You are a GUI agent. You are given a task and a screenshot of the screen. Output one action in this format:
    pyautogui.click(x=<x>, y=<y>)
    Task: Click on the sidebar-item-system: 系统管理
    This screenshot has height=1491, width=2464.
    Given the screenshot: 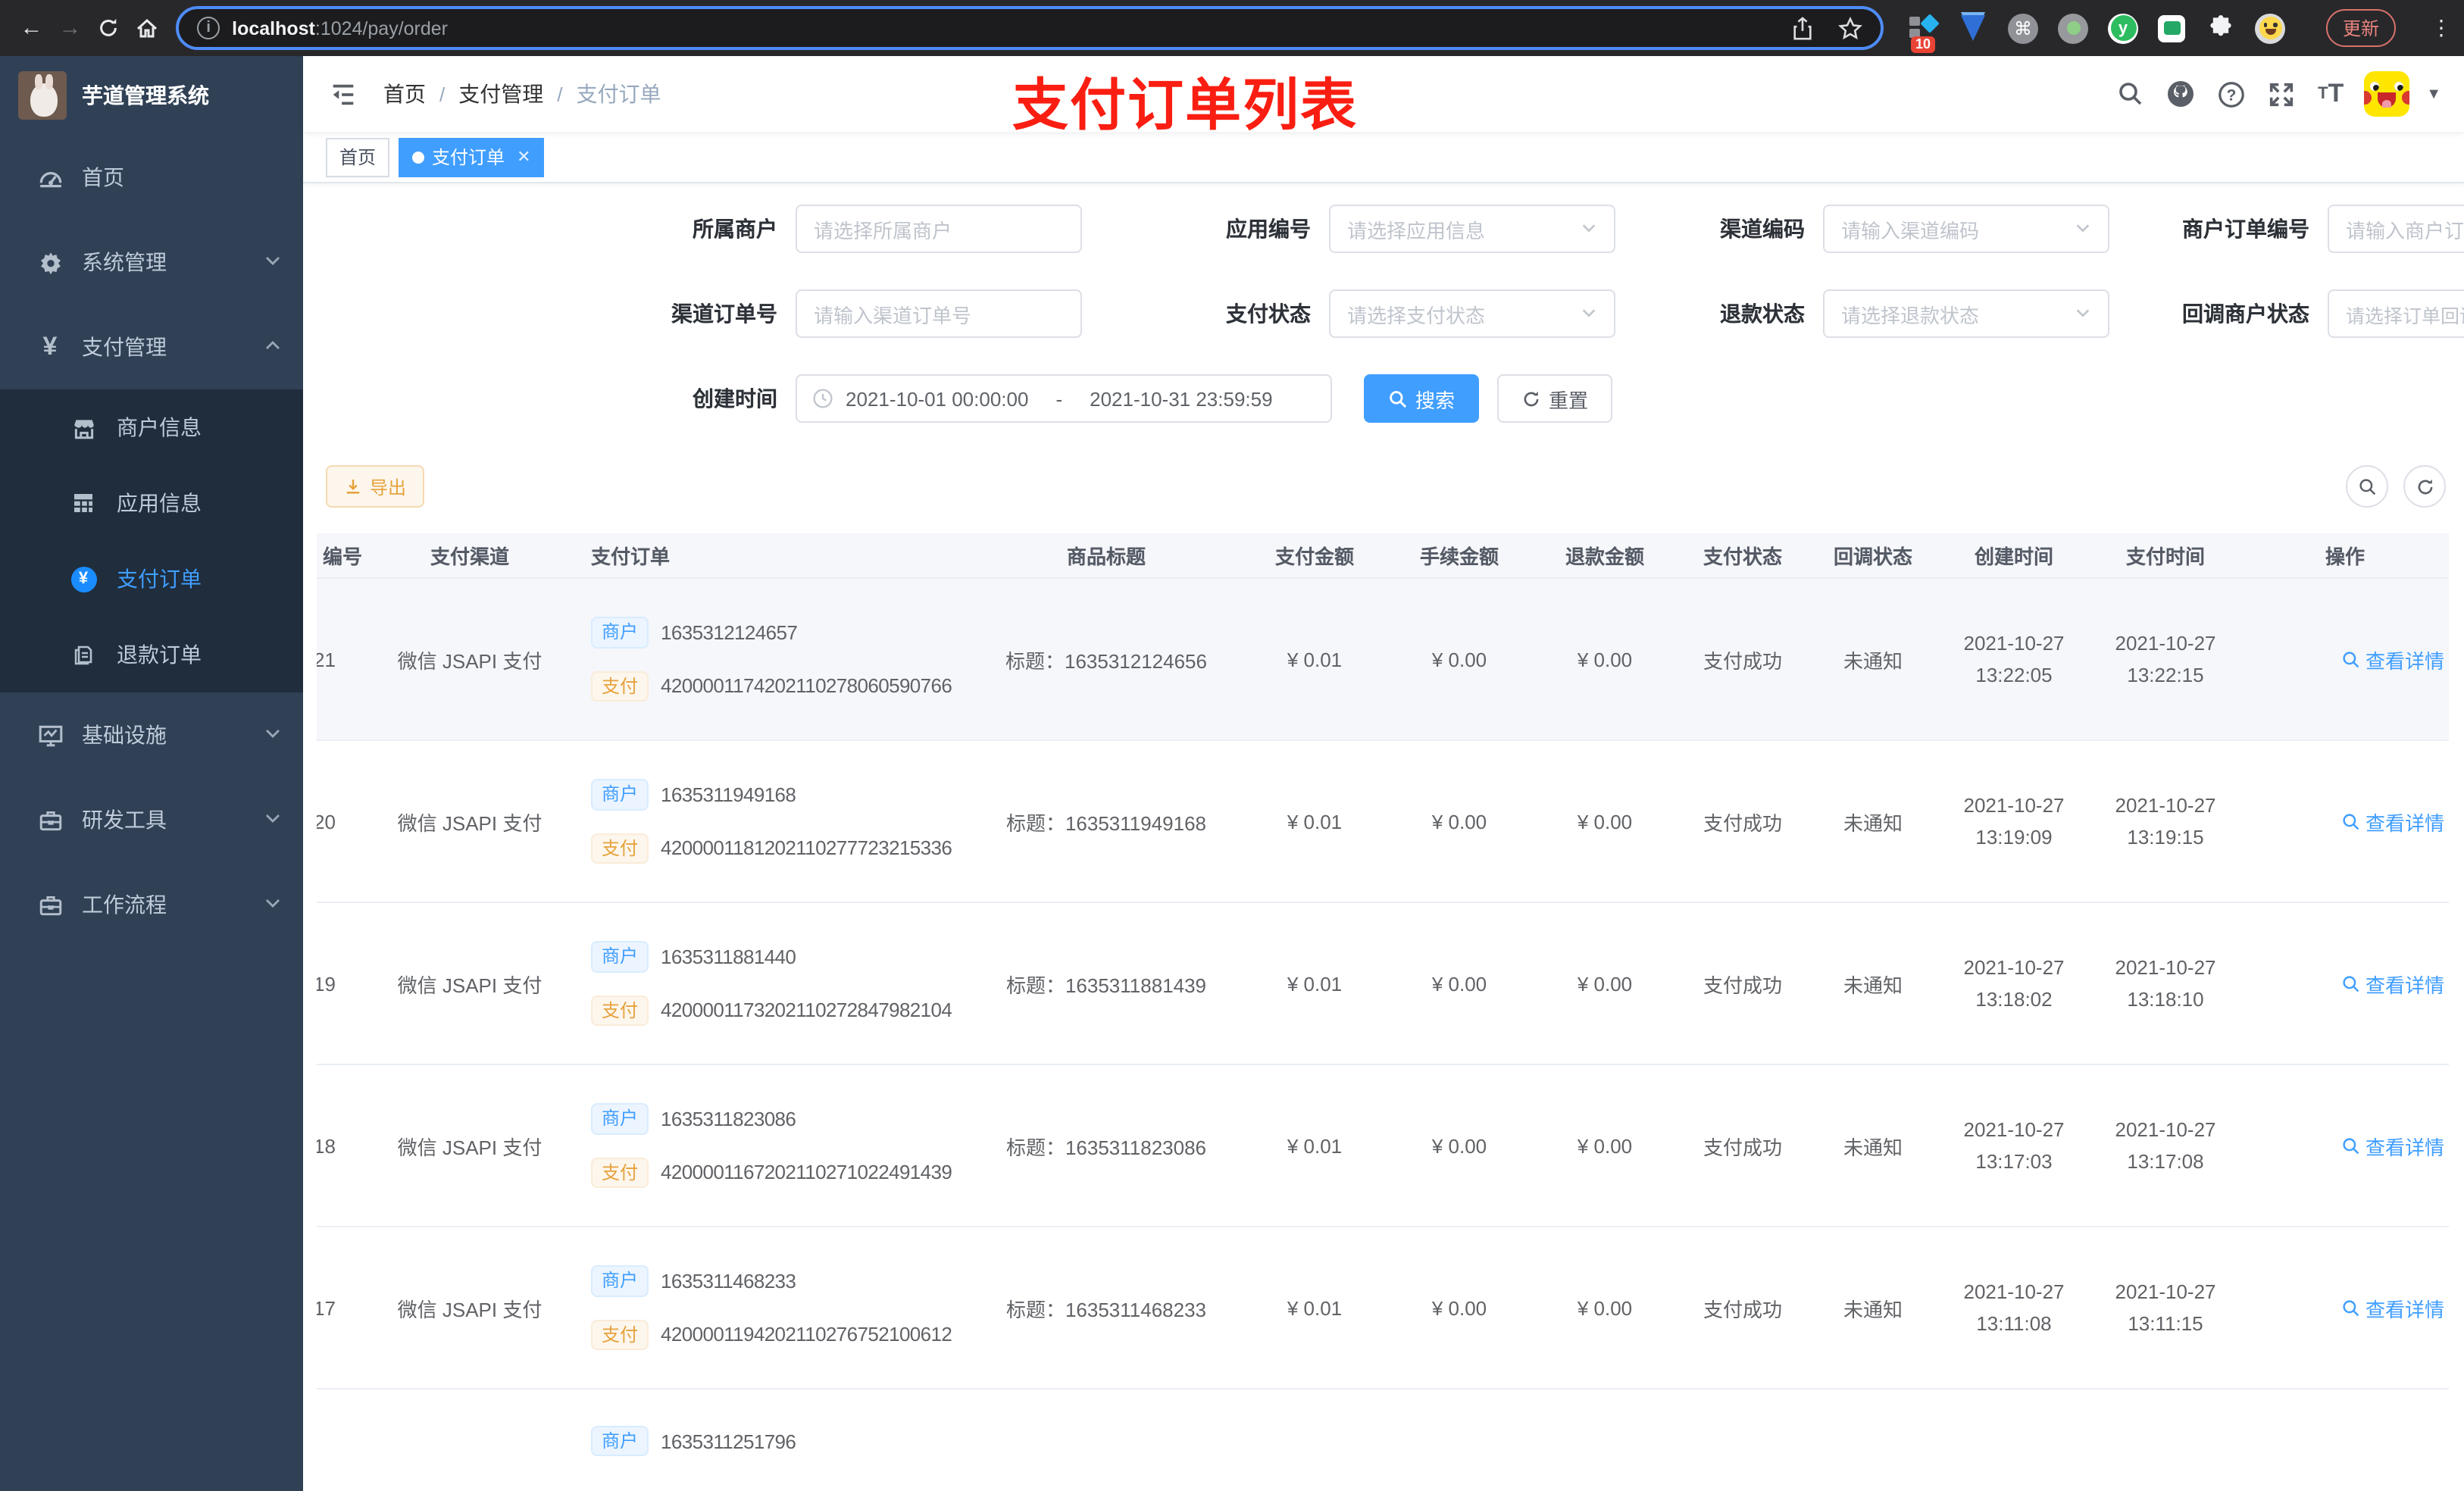 What is the action you would take?
    pyautogui.click(x=151, y=262)
    